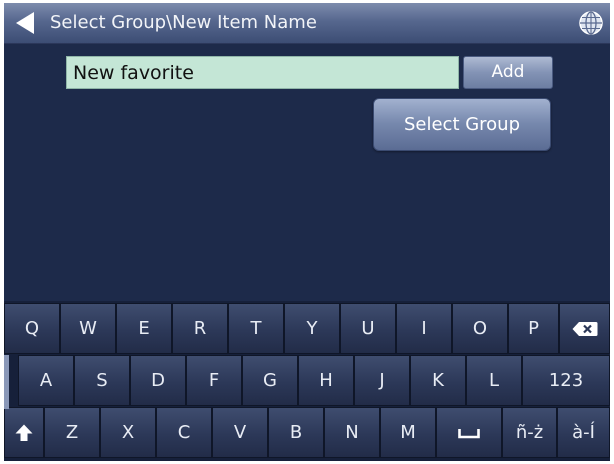  Describe the element at coordinates (270, 380) in the screenshot. I see `key-g: G` at that location.